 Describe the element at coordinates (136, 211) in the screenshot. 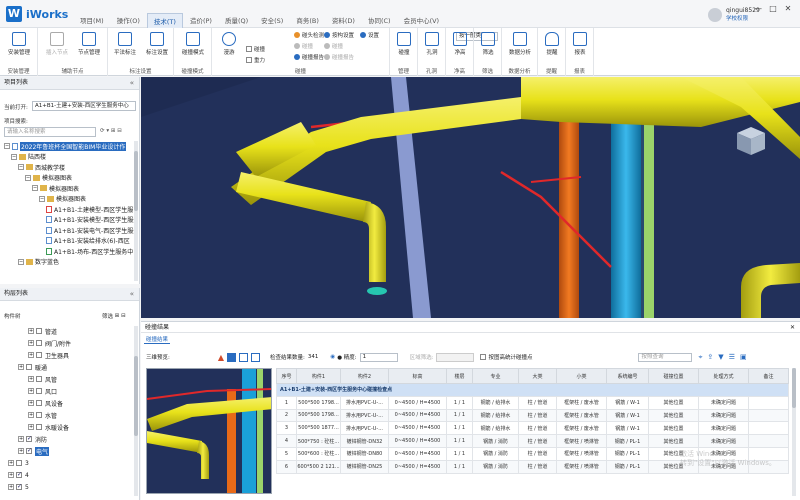

I see `project-scrollbar` at that location.